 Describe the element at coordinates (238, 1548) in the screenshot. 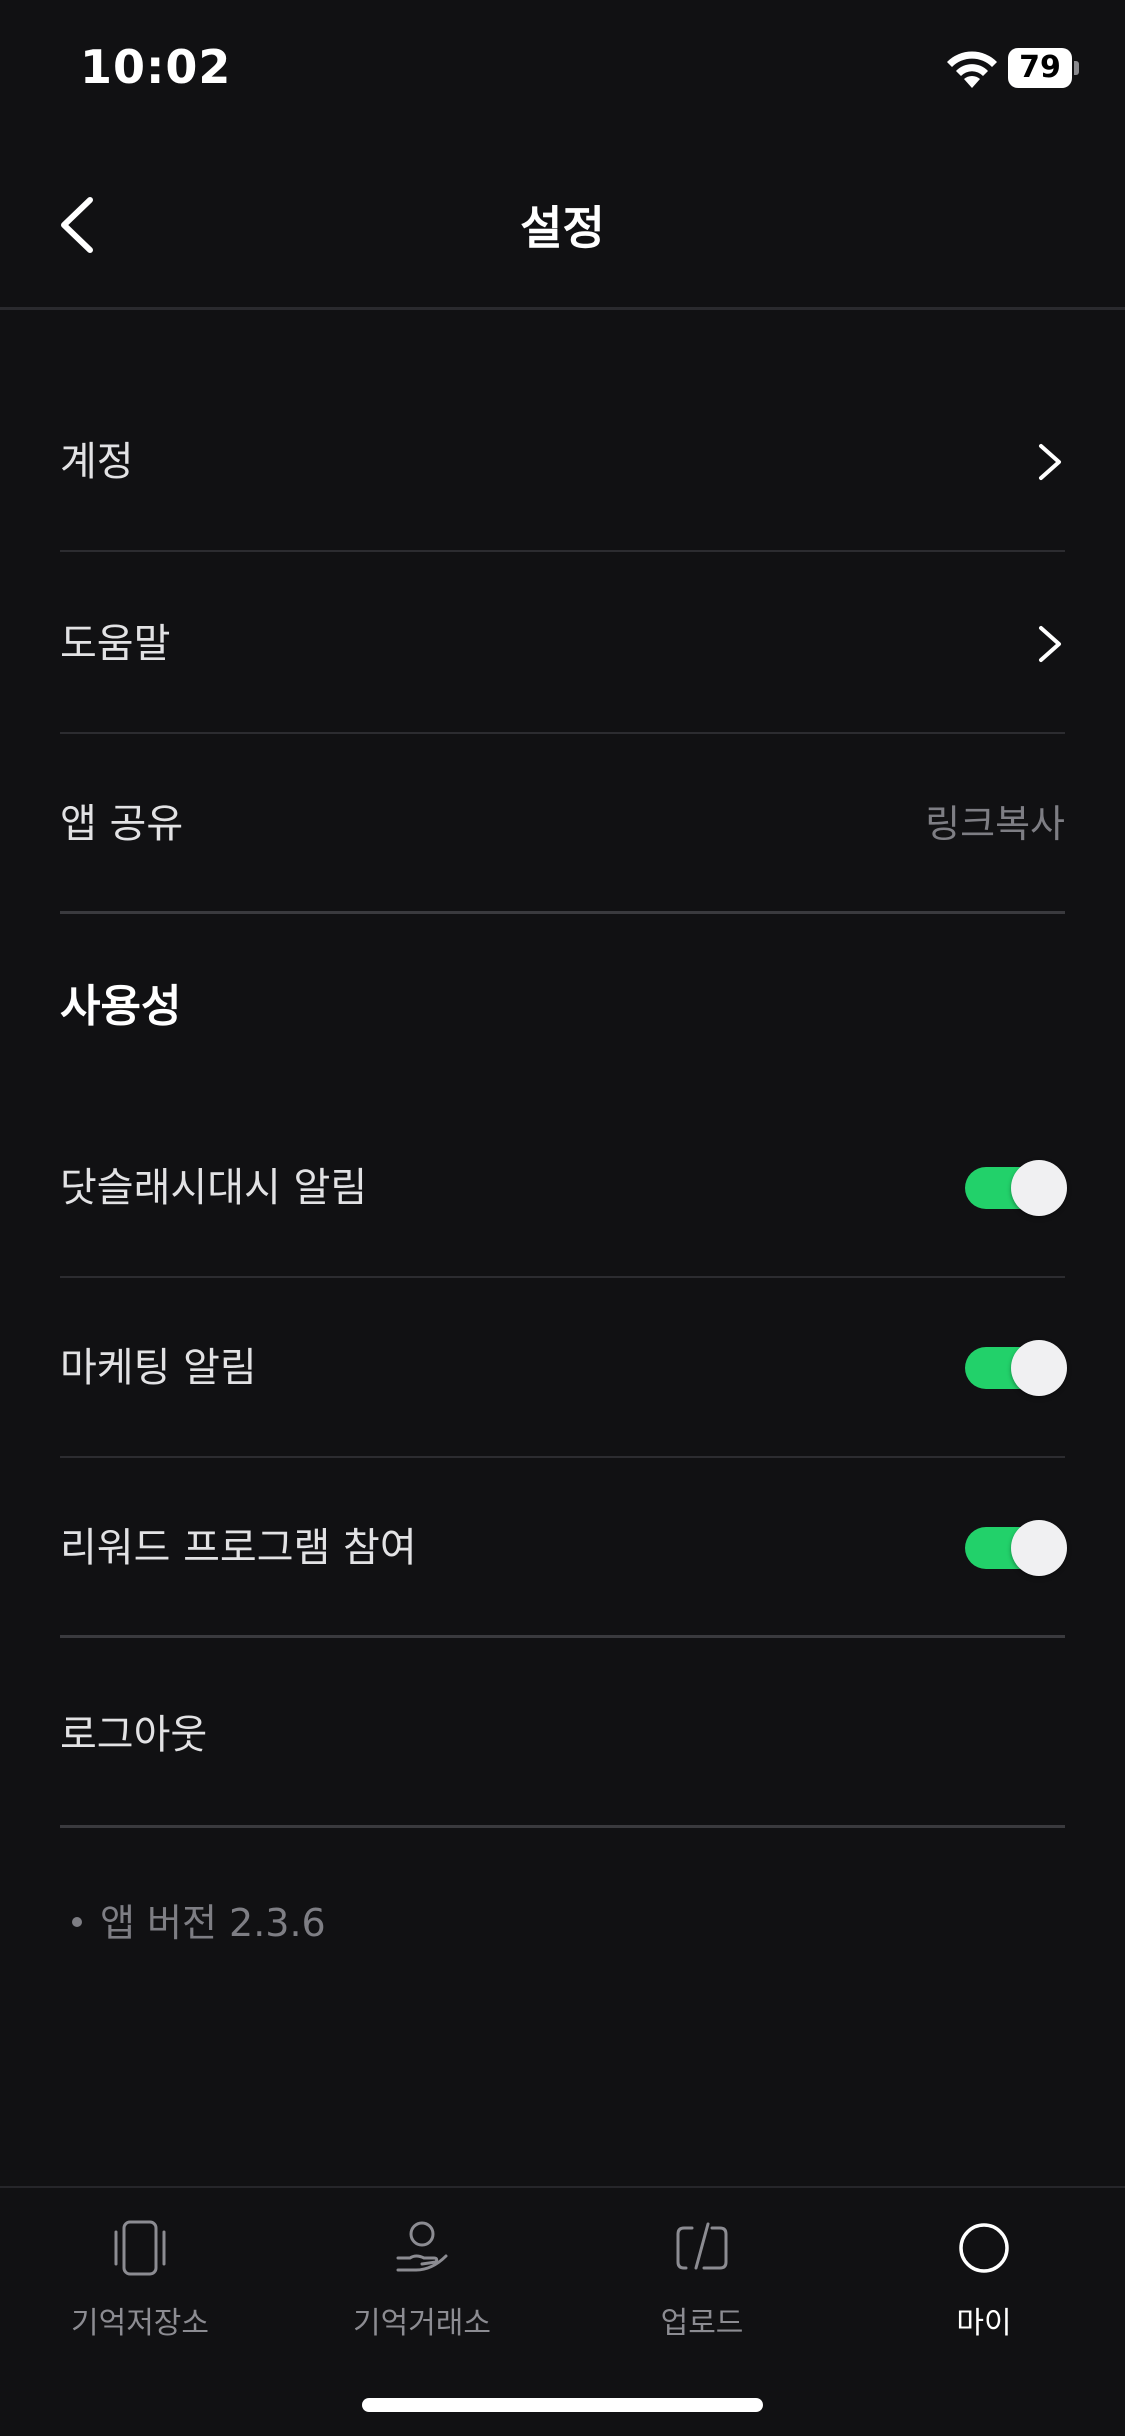

I see `row-label-reward-program: 리워드 프로그램 참여` at that location.